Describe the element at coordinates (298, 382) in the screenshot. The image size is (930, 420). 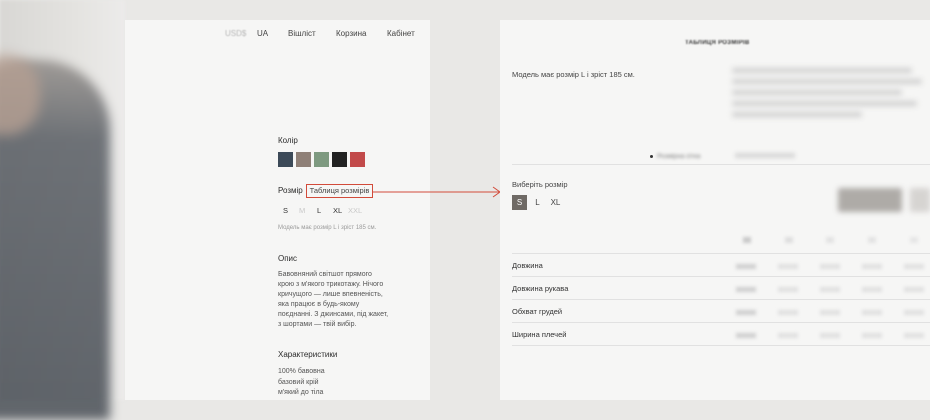
I see `characteristic-item: базовий крій` at that location.